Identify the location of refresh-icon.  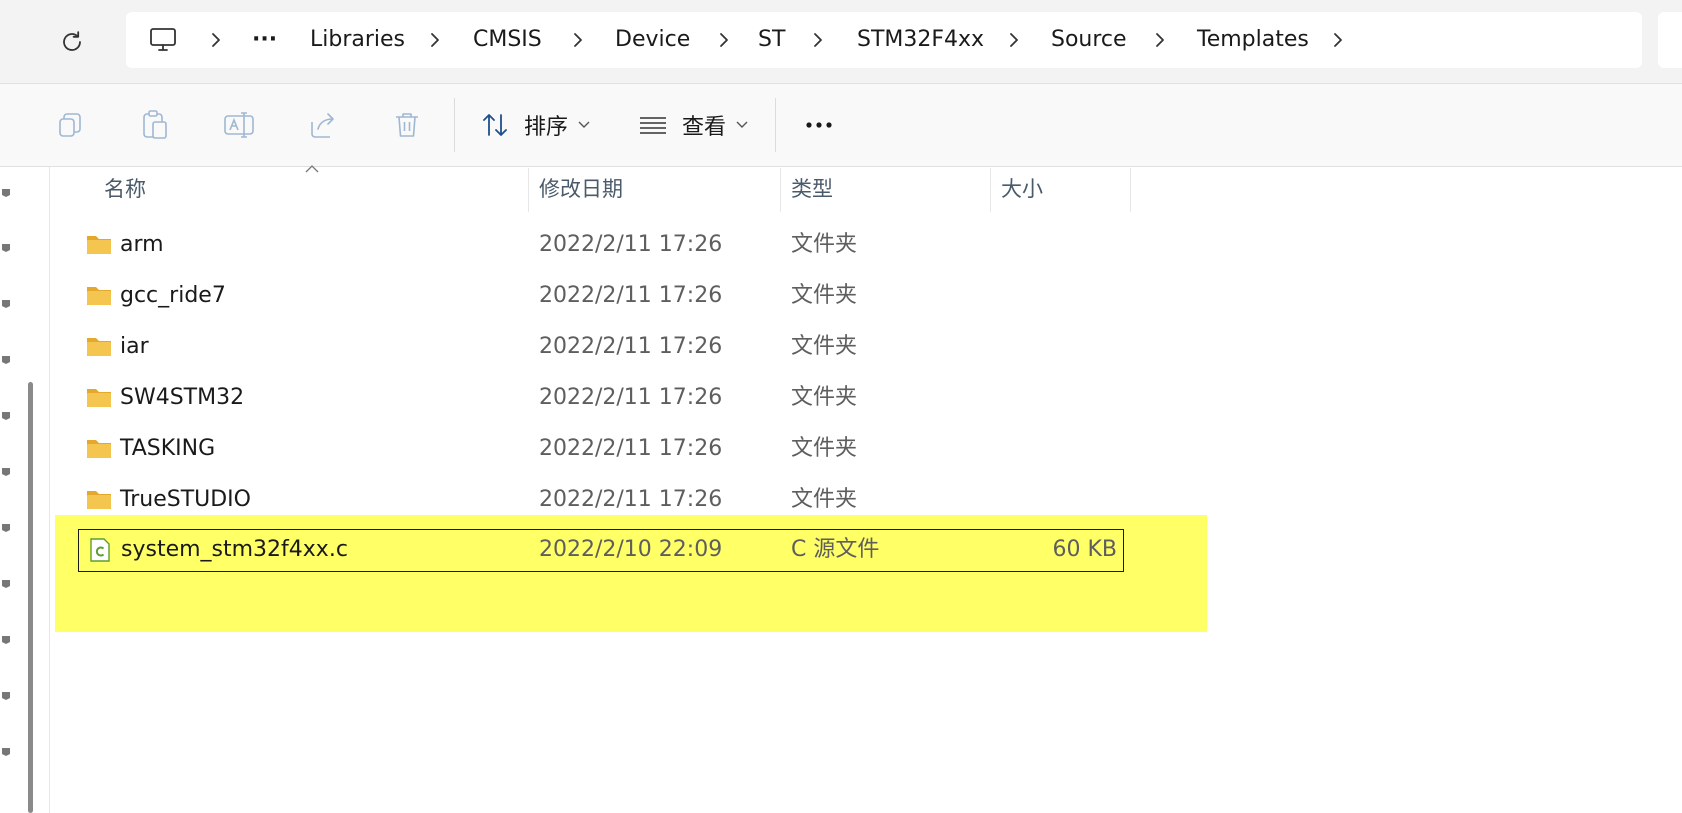
(72, 41).